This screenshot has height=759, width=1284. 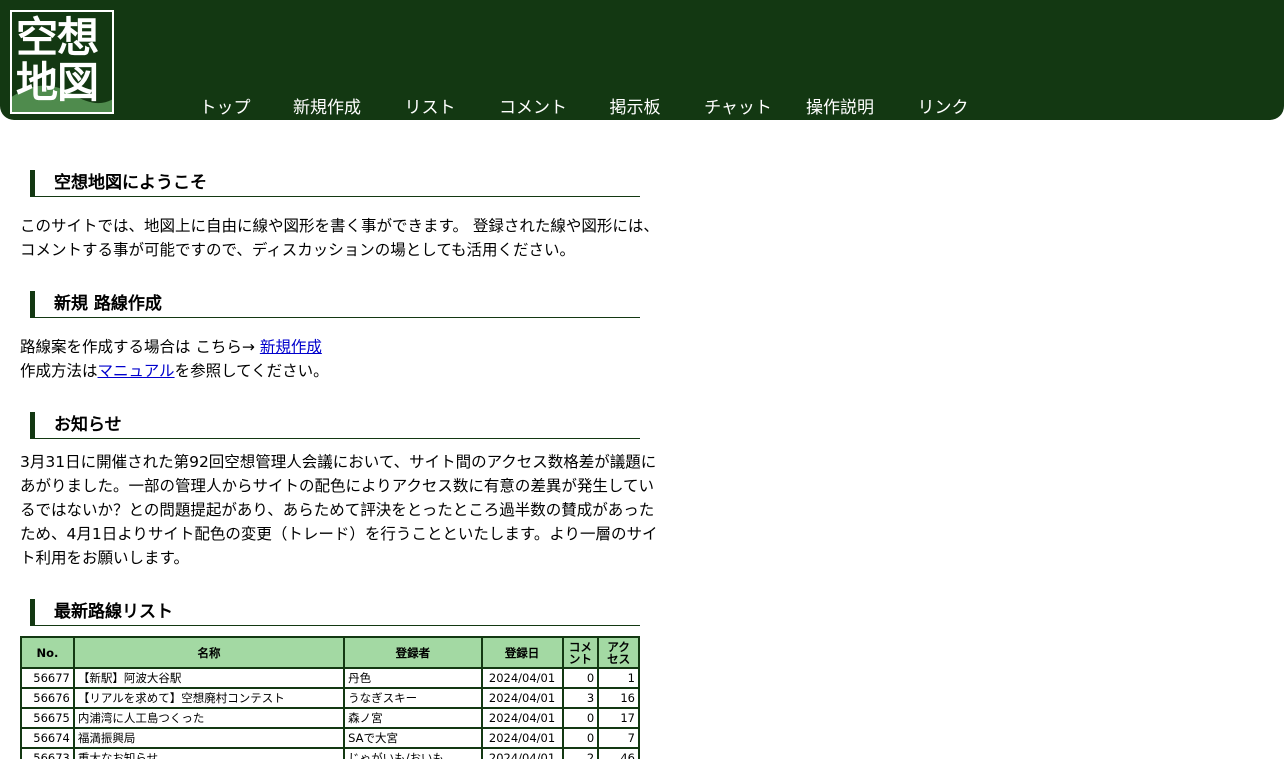 What do you see at coordinates (580, 698) in the screenshot?
I see `cell-comments: 3` at bounding box center [580, 698].